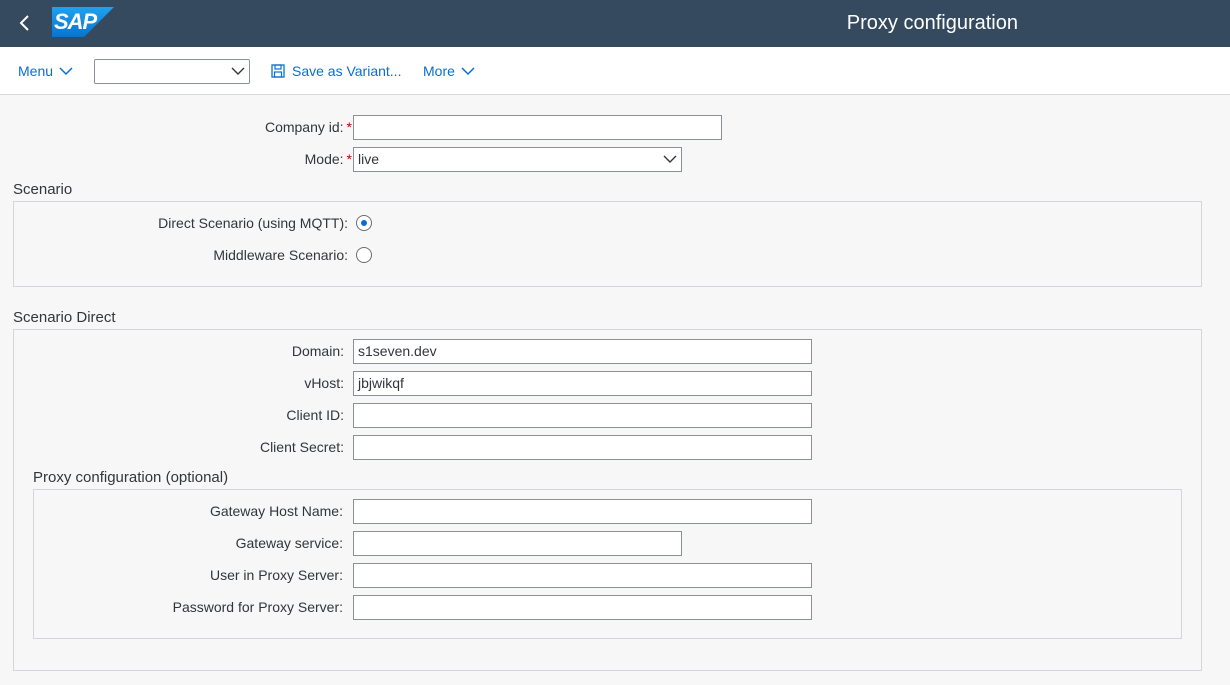 Image resolution: width=1230 pixels, height=685 pixels. I want to click on scenario-direct-title: Scenario Direct, so click(64, 317).